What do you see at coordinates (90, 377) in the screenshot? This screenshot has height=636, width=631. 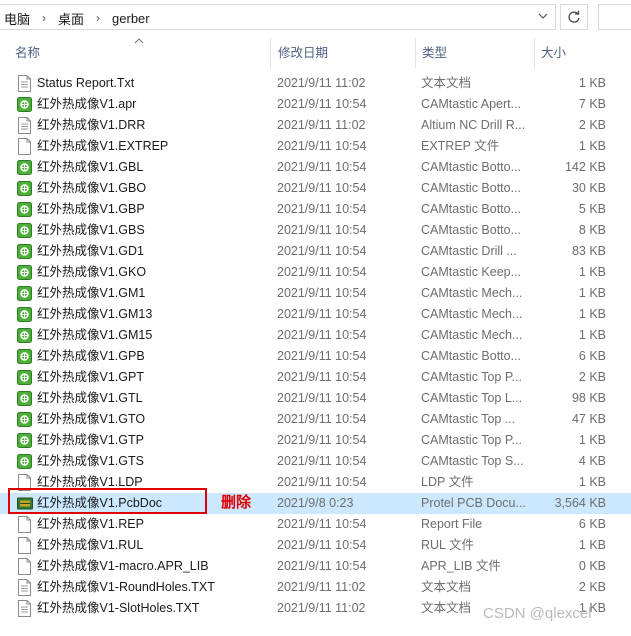 I see `file-name: 红外热成像V1.GPT` at bounding box center [90, 377].